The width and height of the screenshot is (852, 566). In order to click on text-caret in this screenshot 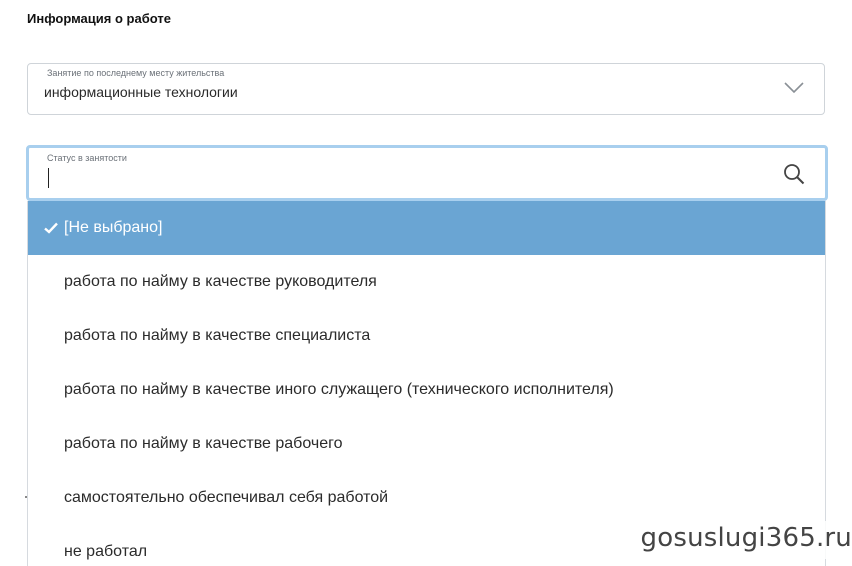, I will do `click(48, 178)`.